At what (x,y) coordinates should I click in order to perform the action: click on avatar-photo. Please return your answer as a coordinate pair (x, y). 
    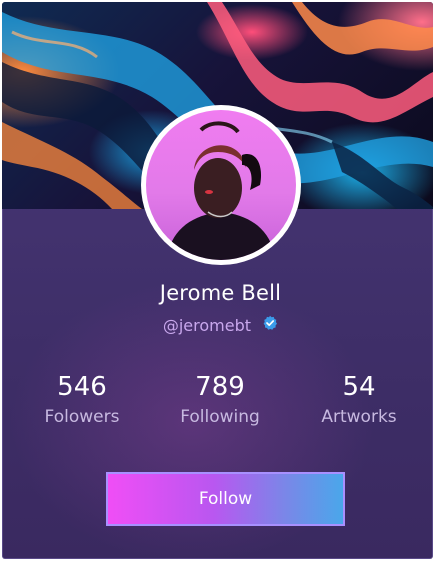
    Looking at the image, I should click on (221, 185).